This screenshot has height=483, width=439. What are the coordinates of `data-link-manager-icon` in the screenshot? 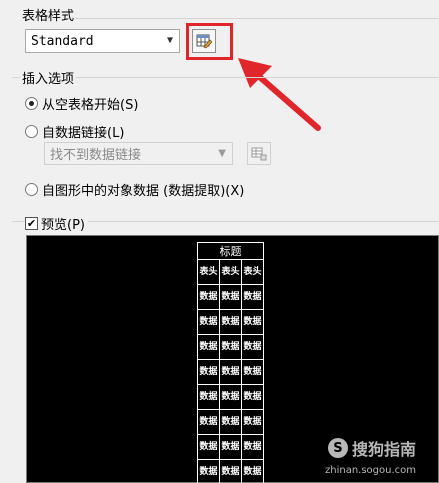 It's located at (259, 153).